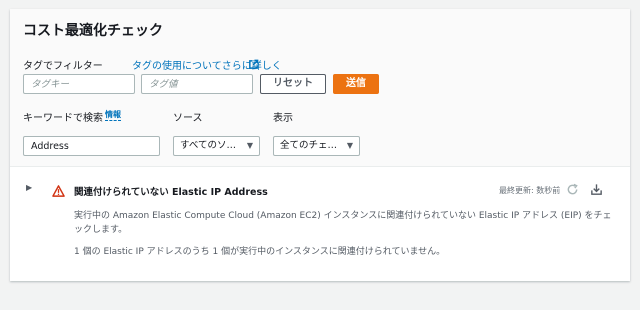  I want to click on keyword-search-label: キーワードで検索, so click(63, 118).